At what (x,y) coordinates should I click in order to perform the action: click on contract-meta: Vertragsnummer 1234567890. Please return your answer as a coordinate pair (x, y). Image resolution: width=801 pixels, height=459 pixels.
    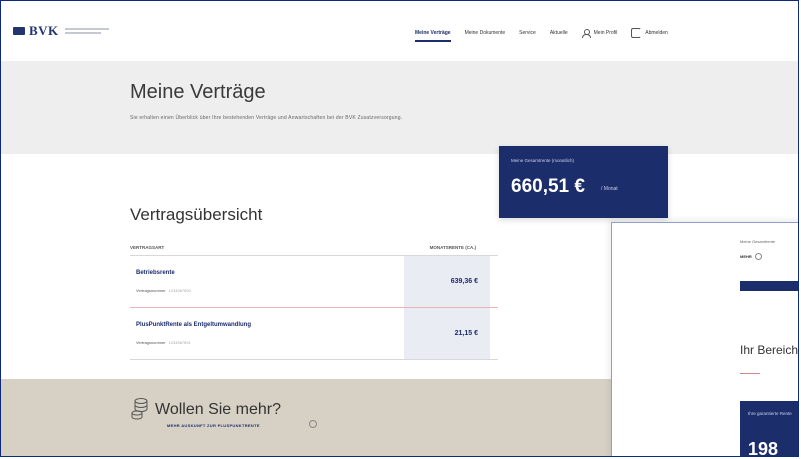
    Looking at the image, I should click on (163, 290).